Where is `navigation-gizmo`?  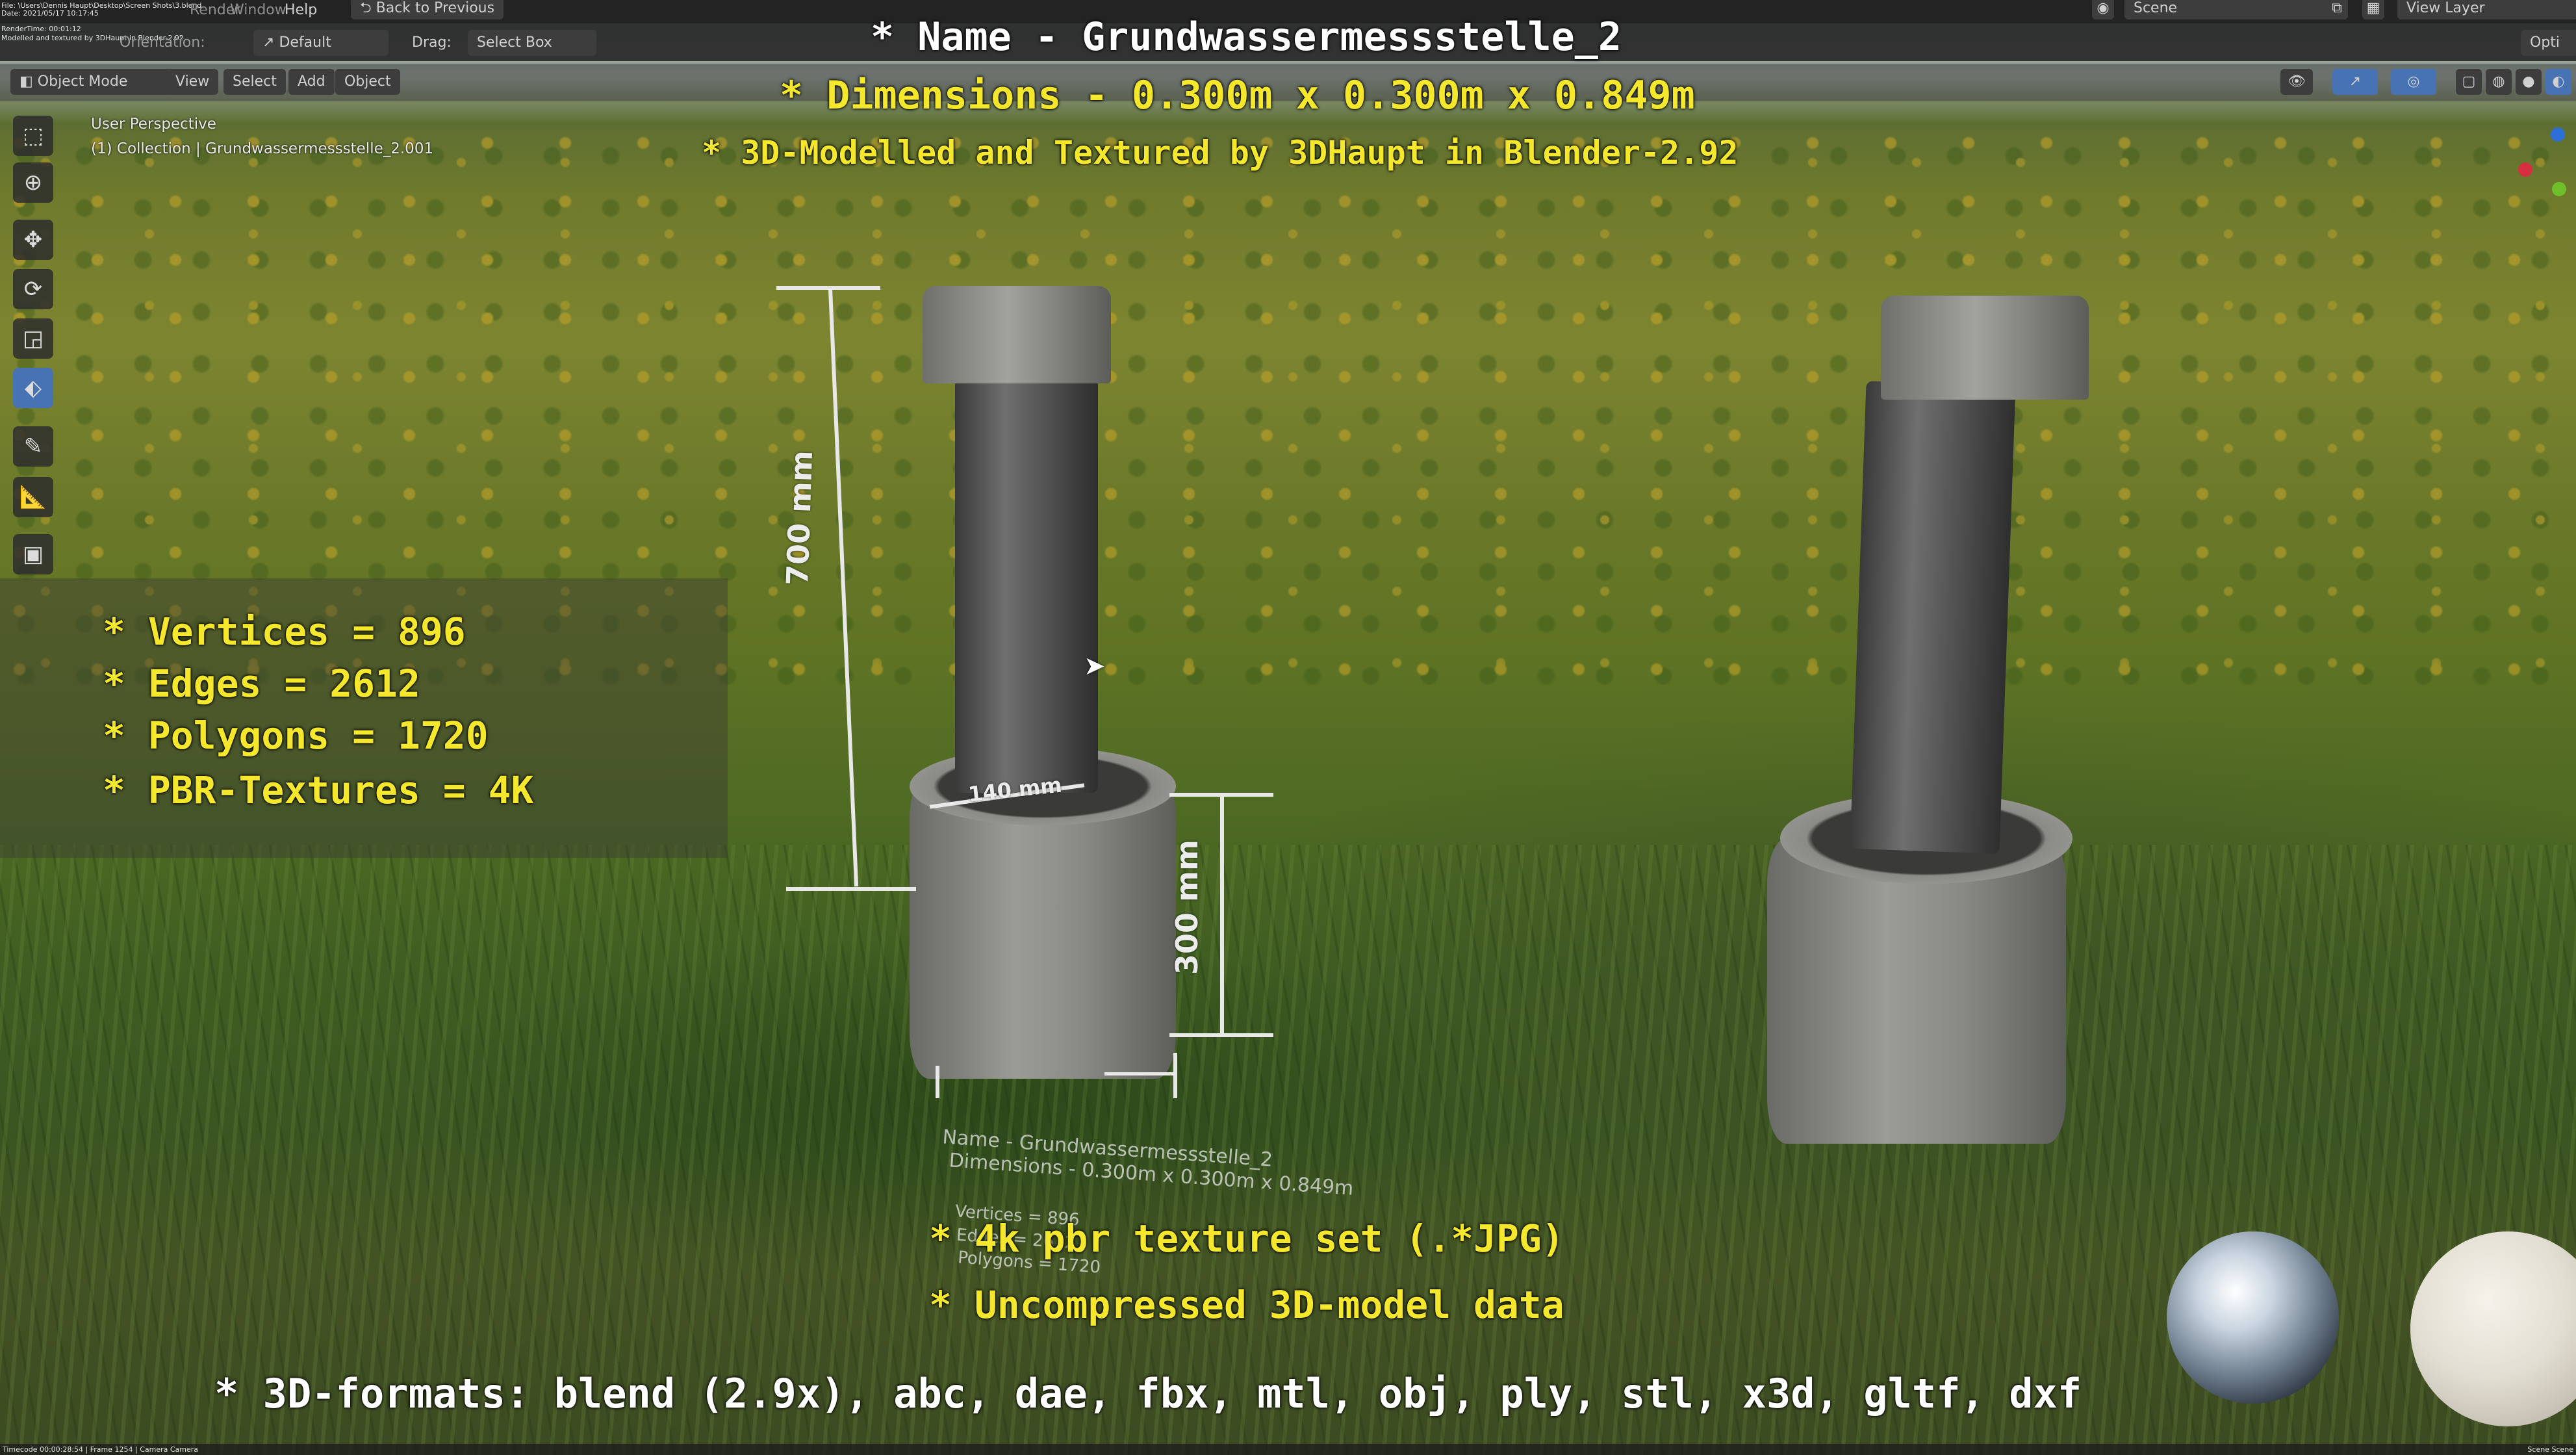 navigation-gizmo is located at coordinates (2538, 159).